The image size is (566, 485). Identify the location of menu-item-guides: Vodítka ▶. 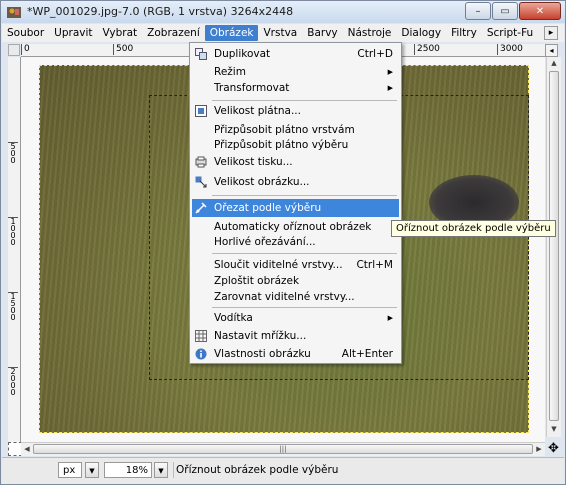
(295, 318).